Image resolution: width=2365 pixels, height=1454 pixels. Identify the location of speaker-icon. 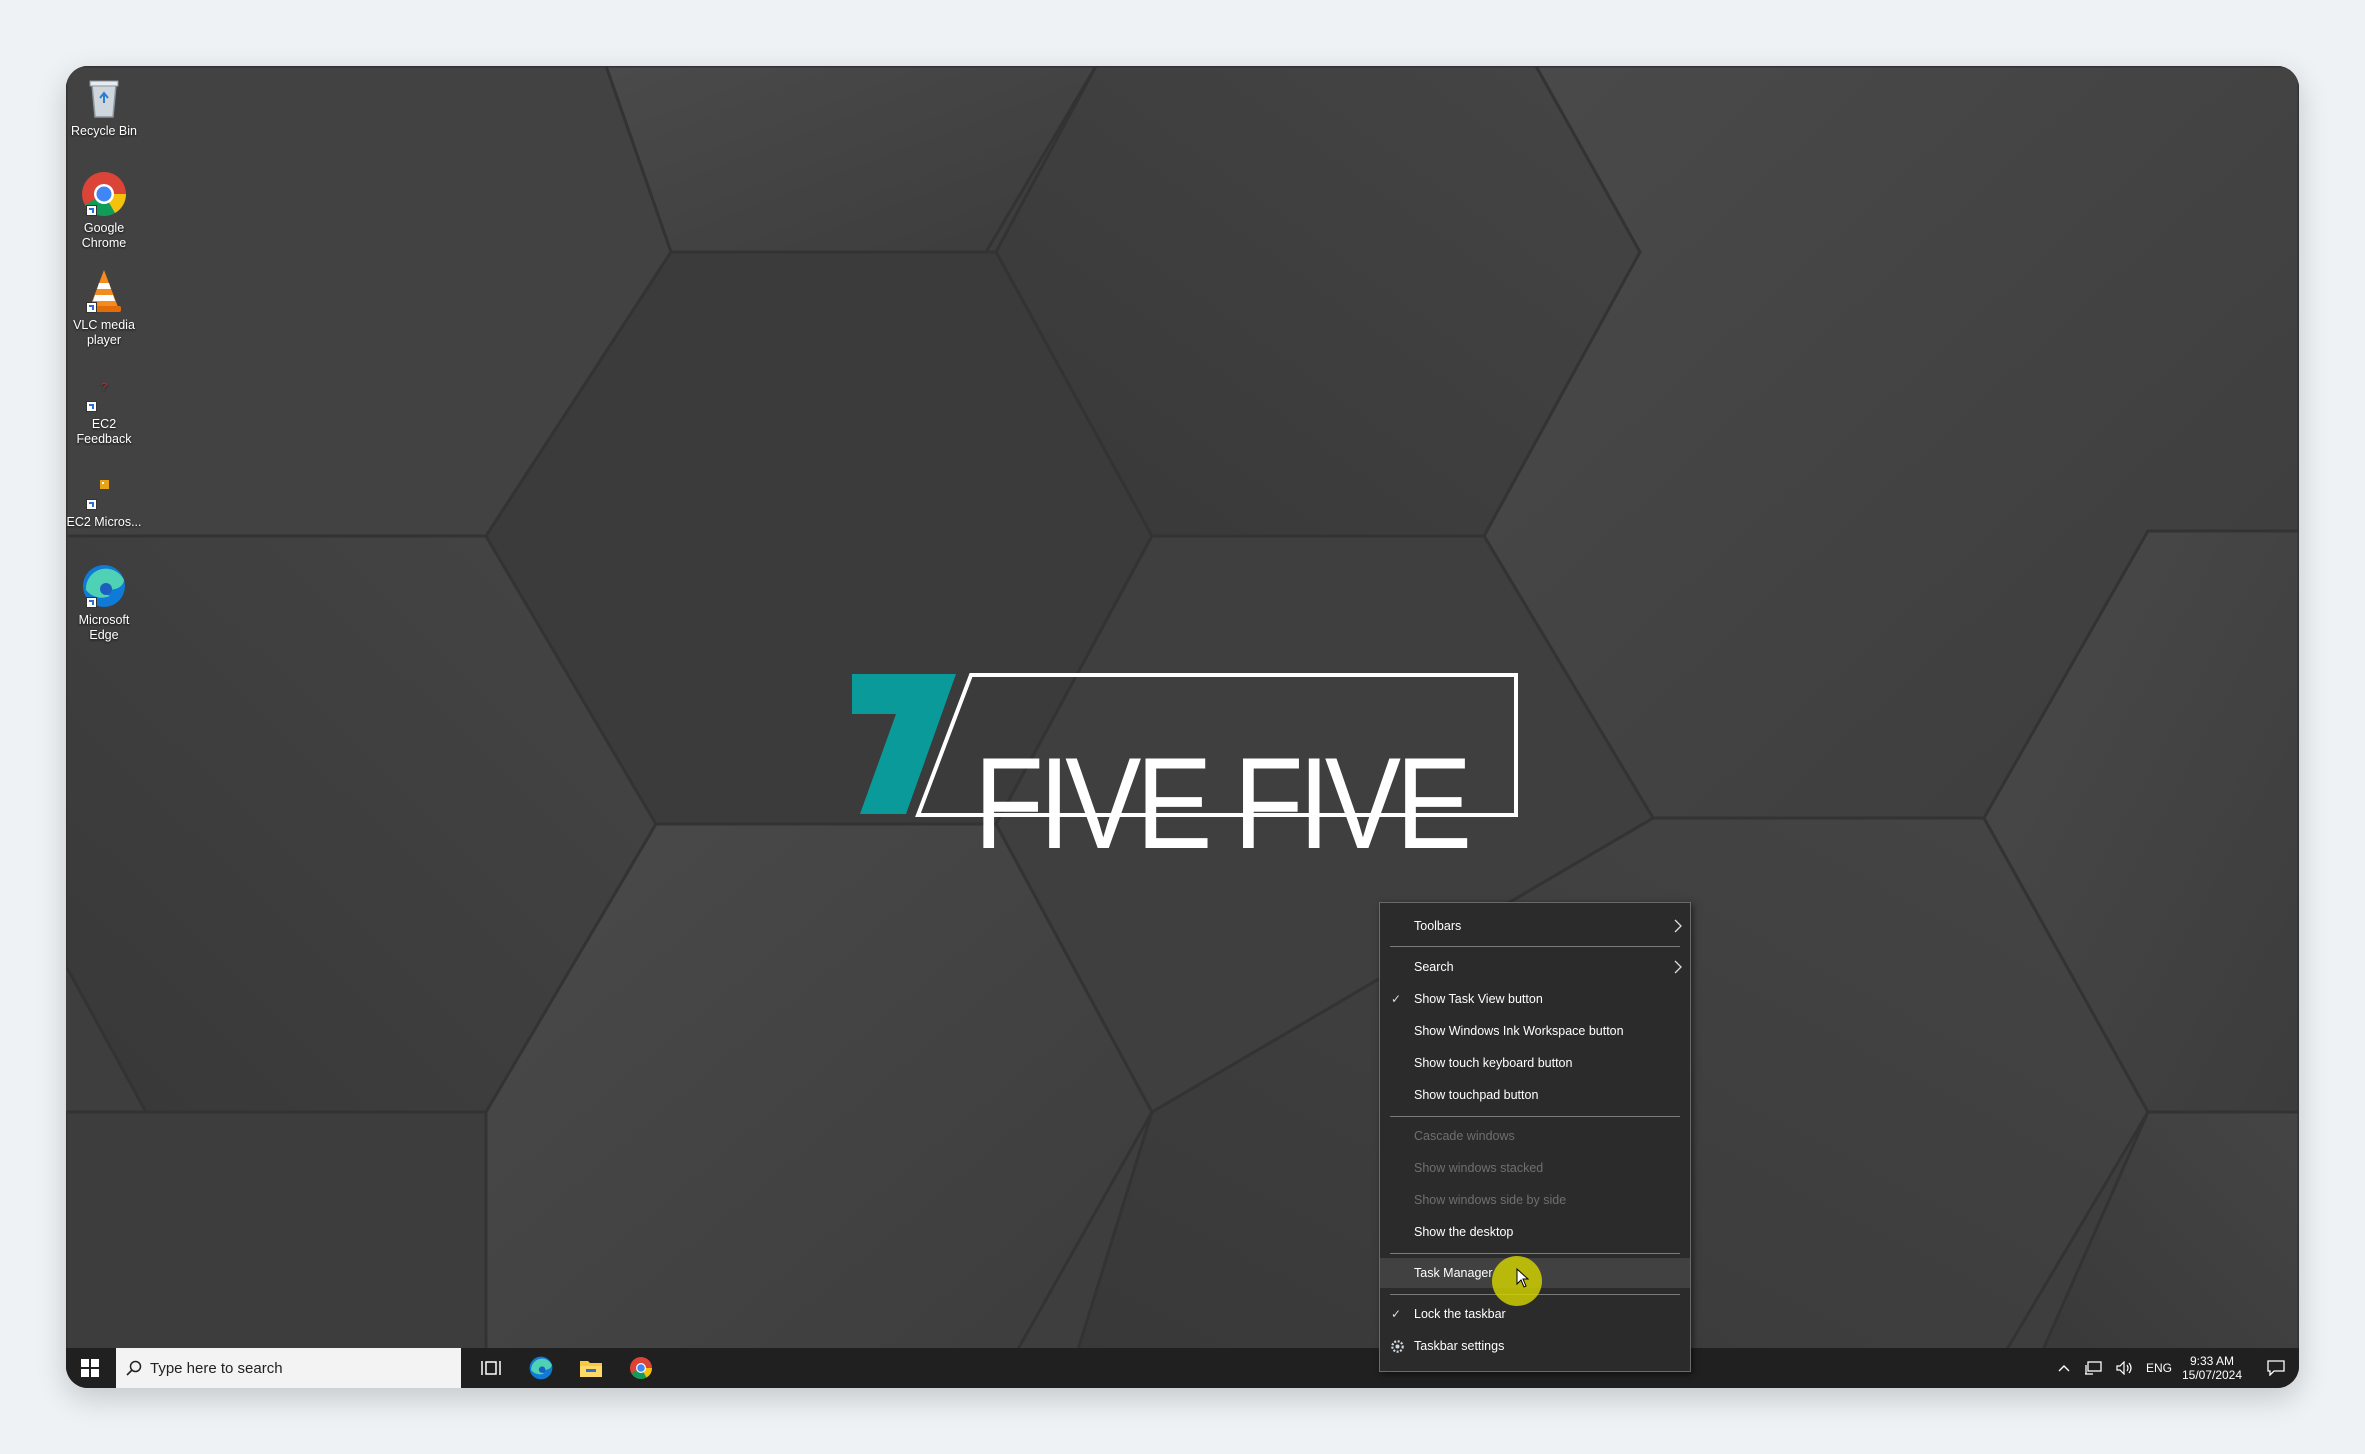
(2124, 1368).